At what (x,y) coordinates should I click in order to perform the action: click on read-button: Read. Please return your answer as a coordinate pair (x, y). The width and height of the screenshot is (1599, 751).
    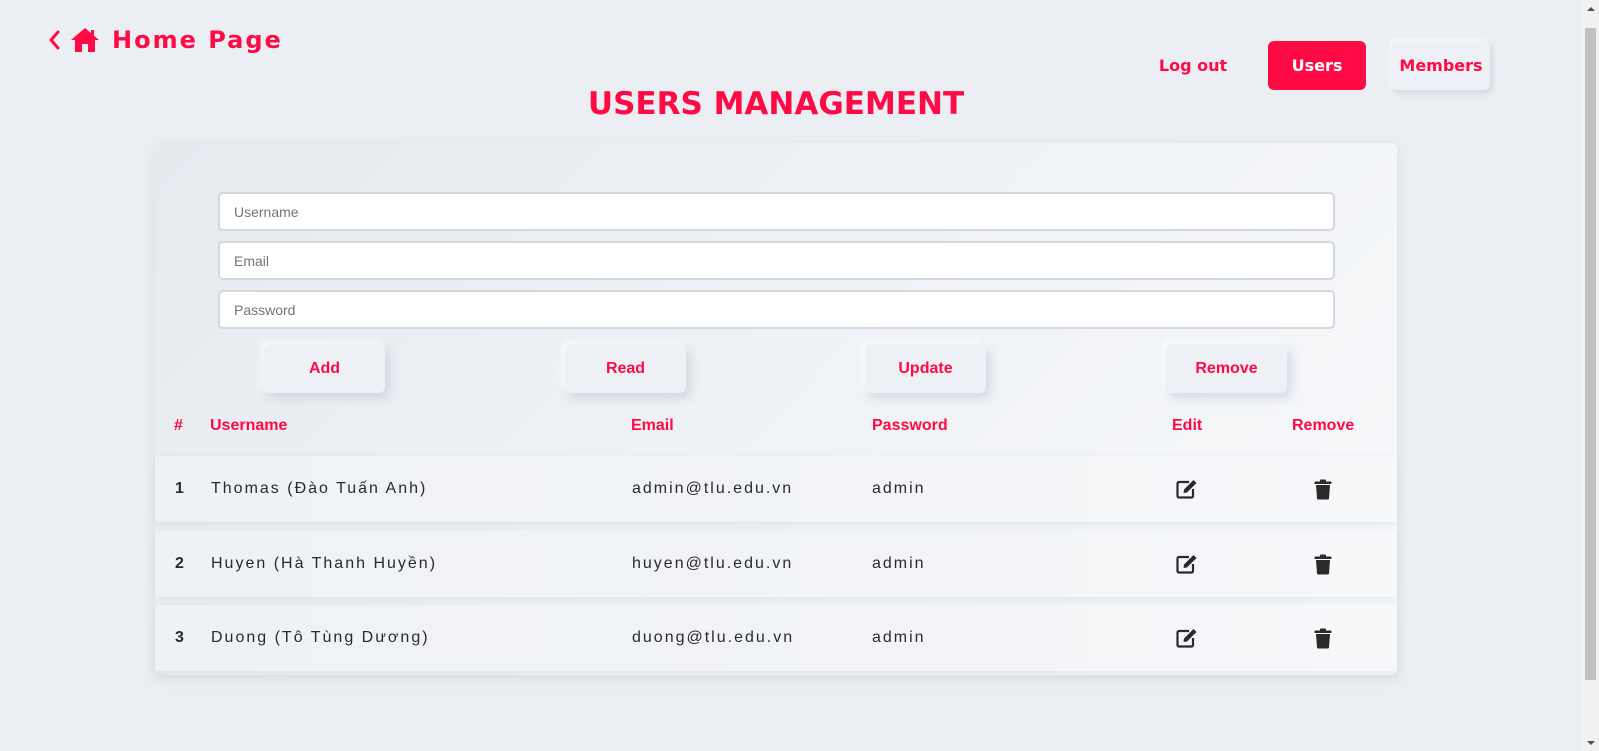
    Looking at the image, I should click on (625, 368).